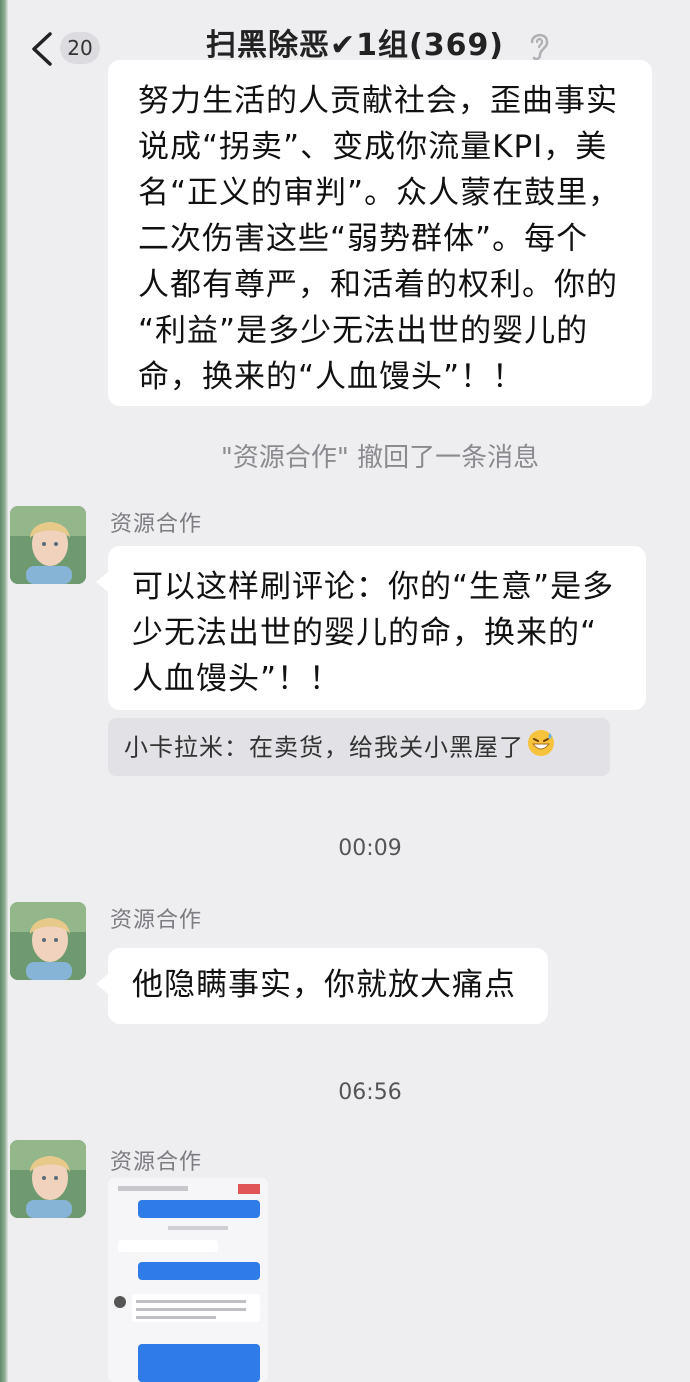 The width and height of the screenshot is (690, 1382). What do you see at coordinates (80, 48) in the screenshot?
I see `unread-count-badge: 20` at bounding box center [80, 48].